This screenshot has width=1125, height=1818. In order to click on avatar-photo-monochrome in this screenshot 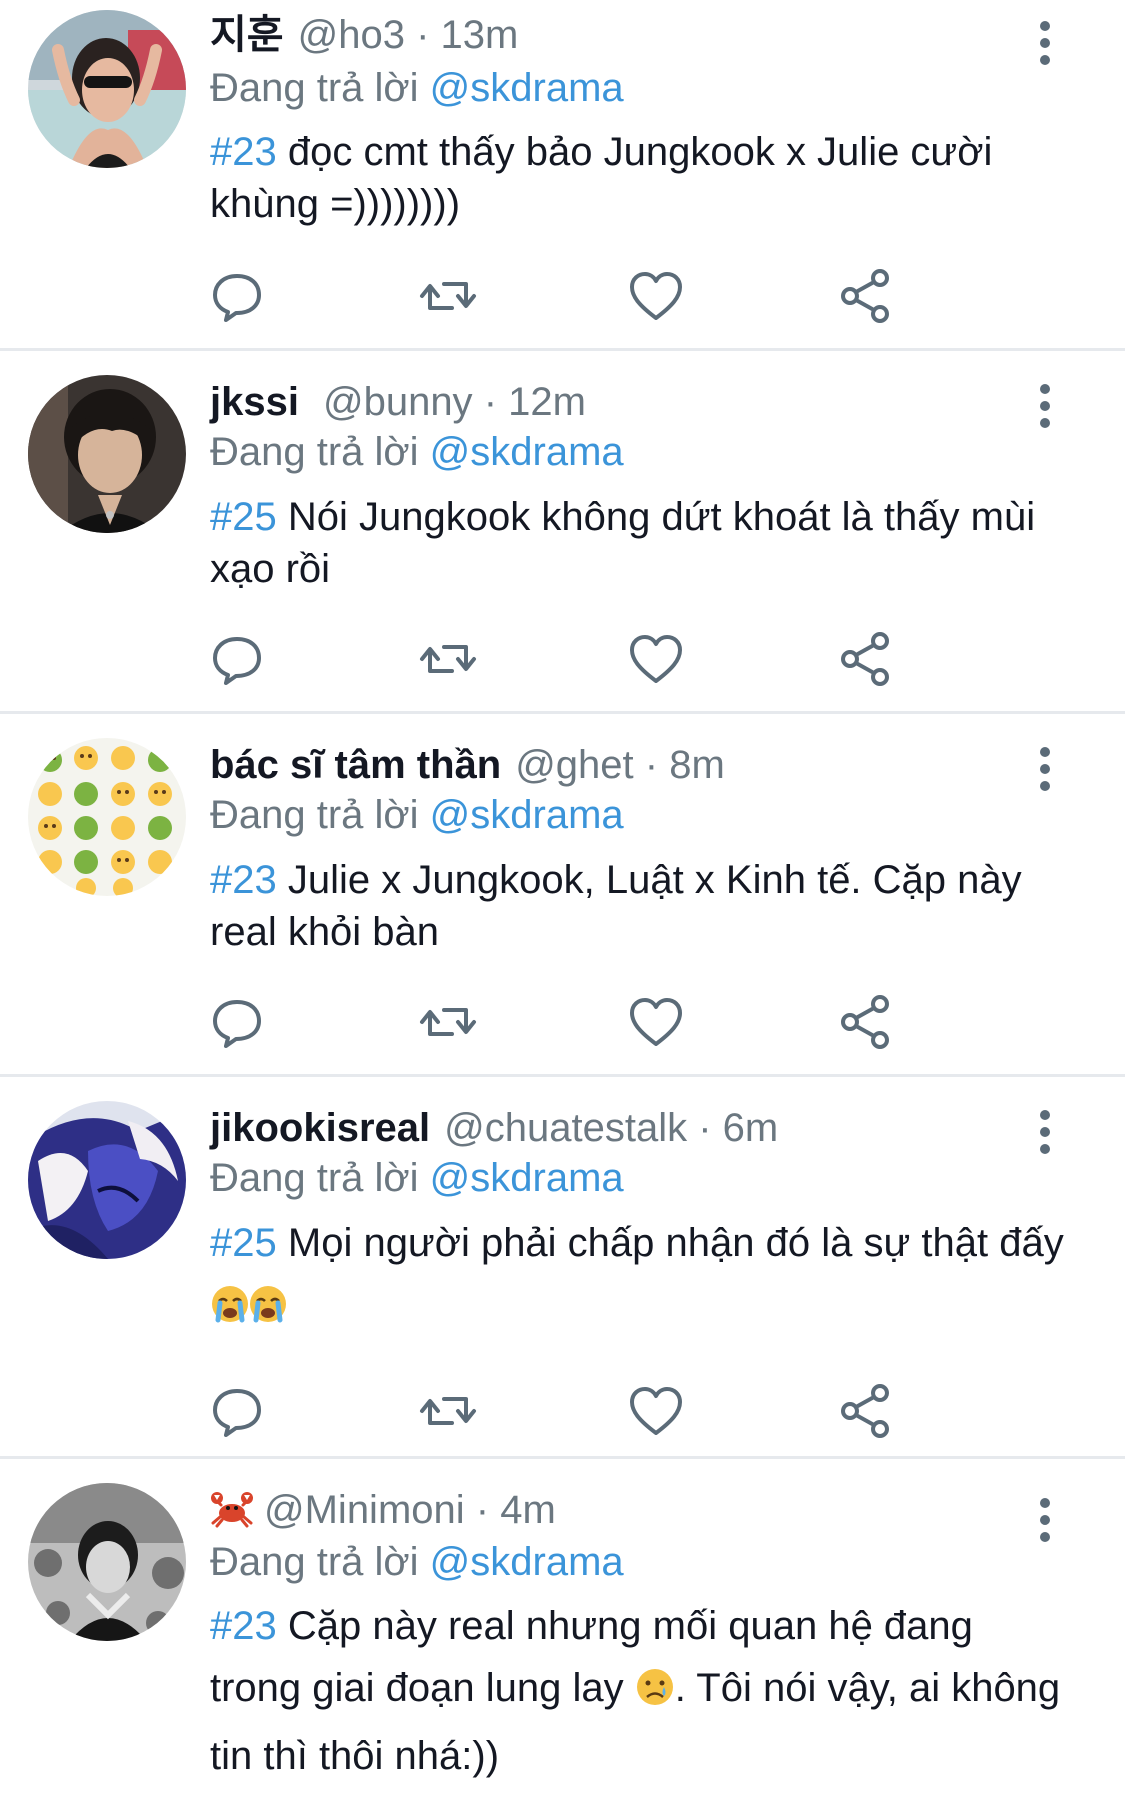, I will do `click(107, 1562)`.